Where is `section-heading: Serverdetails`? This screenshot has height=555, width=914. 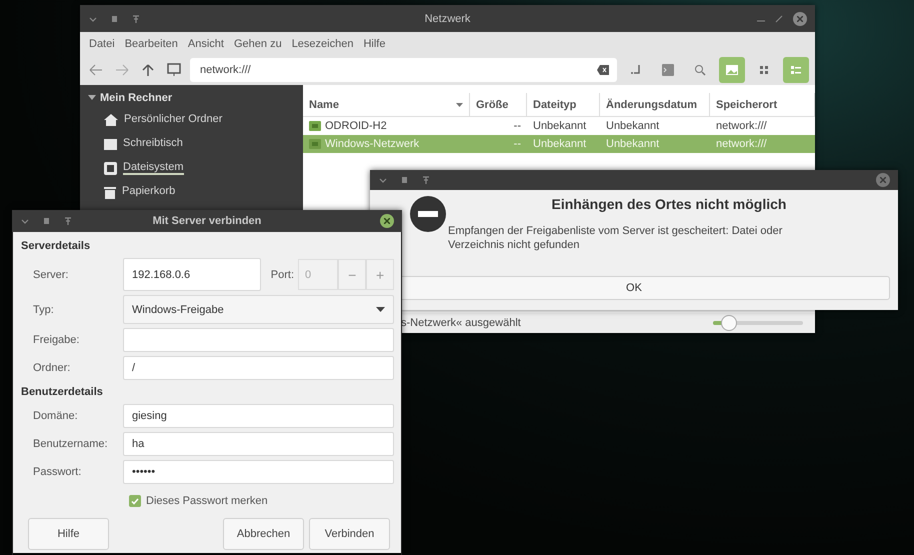
section-heading: Serverdetails is located at coordinates (56, 246).